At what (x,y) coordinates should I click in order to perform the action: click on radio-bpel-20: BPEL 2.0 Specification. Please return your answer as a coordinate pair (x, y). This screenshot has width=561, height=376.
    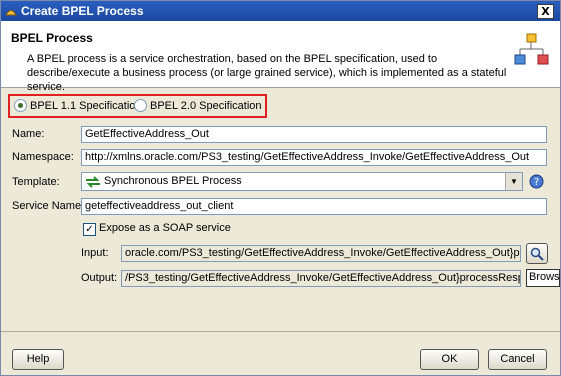
    Looking at the image, I should click on (198, 105).